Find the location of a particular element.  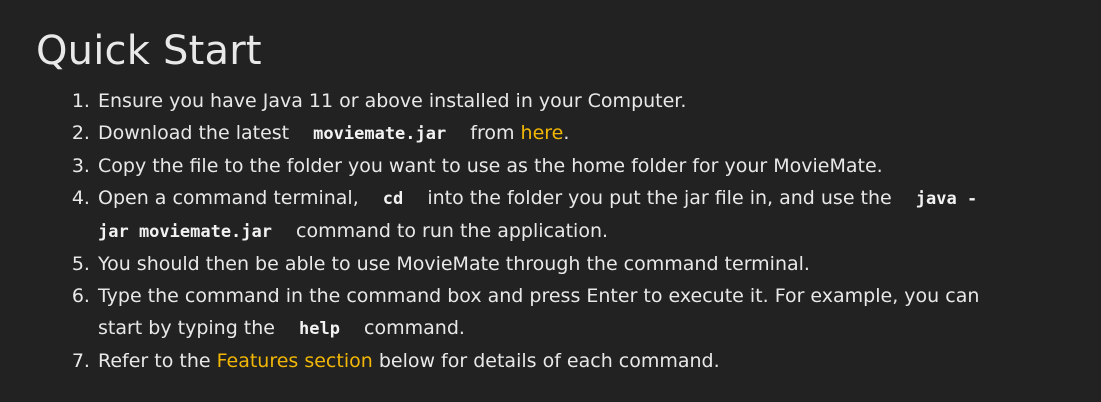

step-7-text-after: below for details of each command. is located at coordinates (549, 361).